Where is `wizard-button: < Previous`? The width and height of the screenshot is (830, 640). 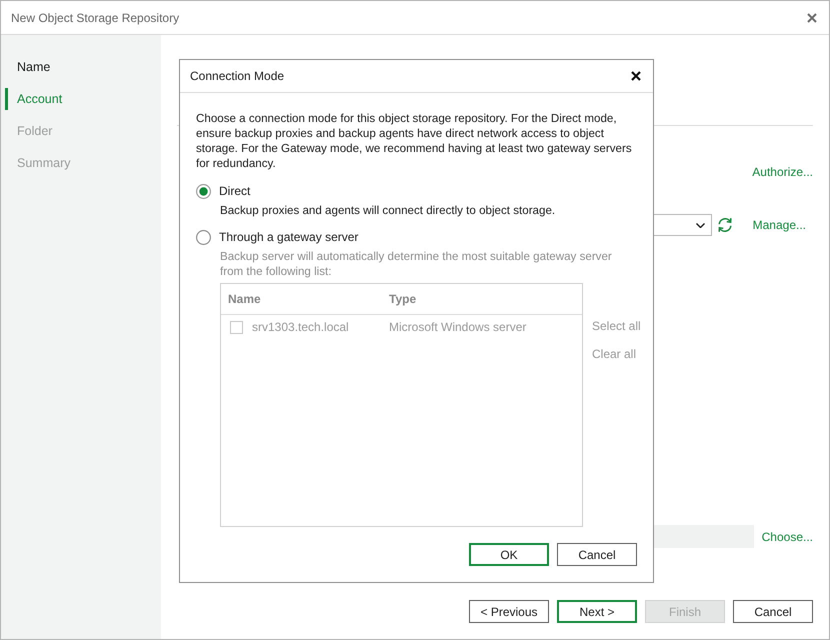 wizard-button: < Previous is located at coordinates (509, 611).